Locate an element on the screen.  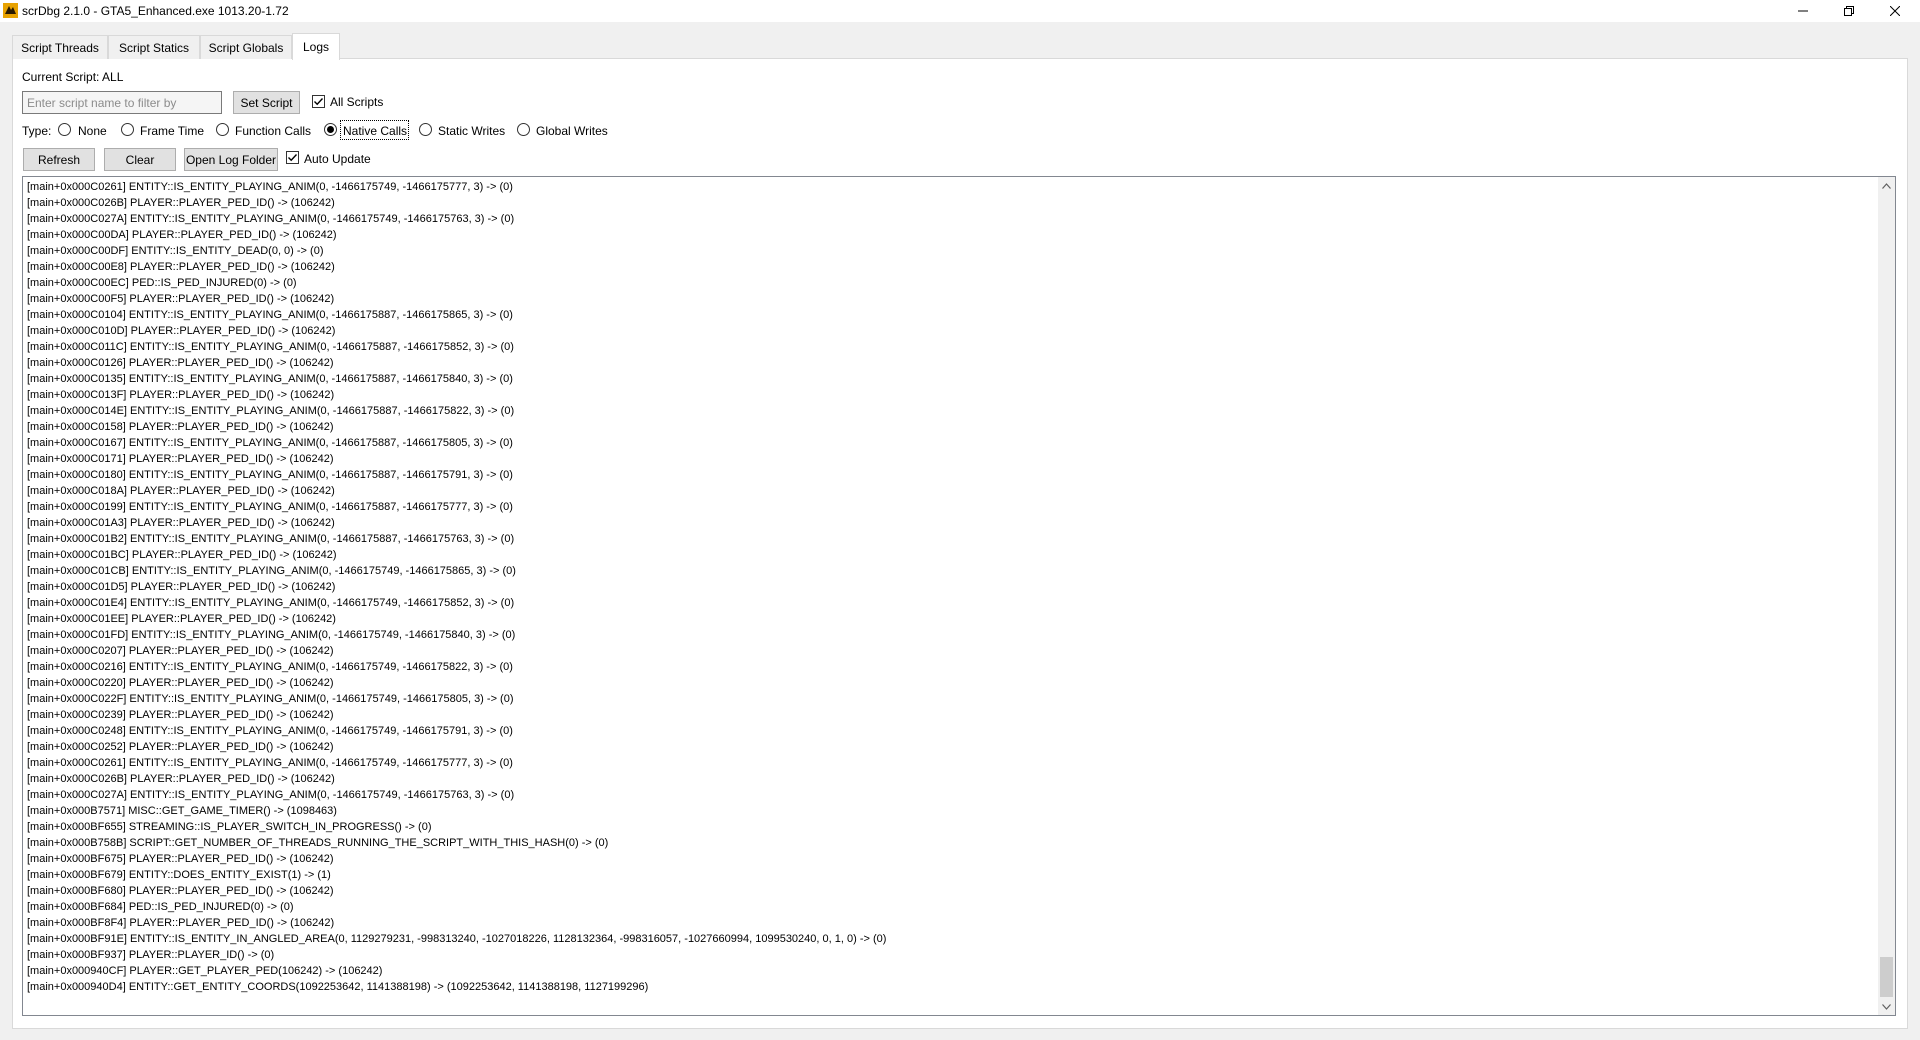
scroll-up-button is located at coordinates (1886, 185).